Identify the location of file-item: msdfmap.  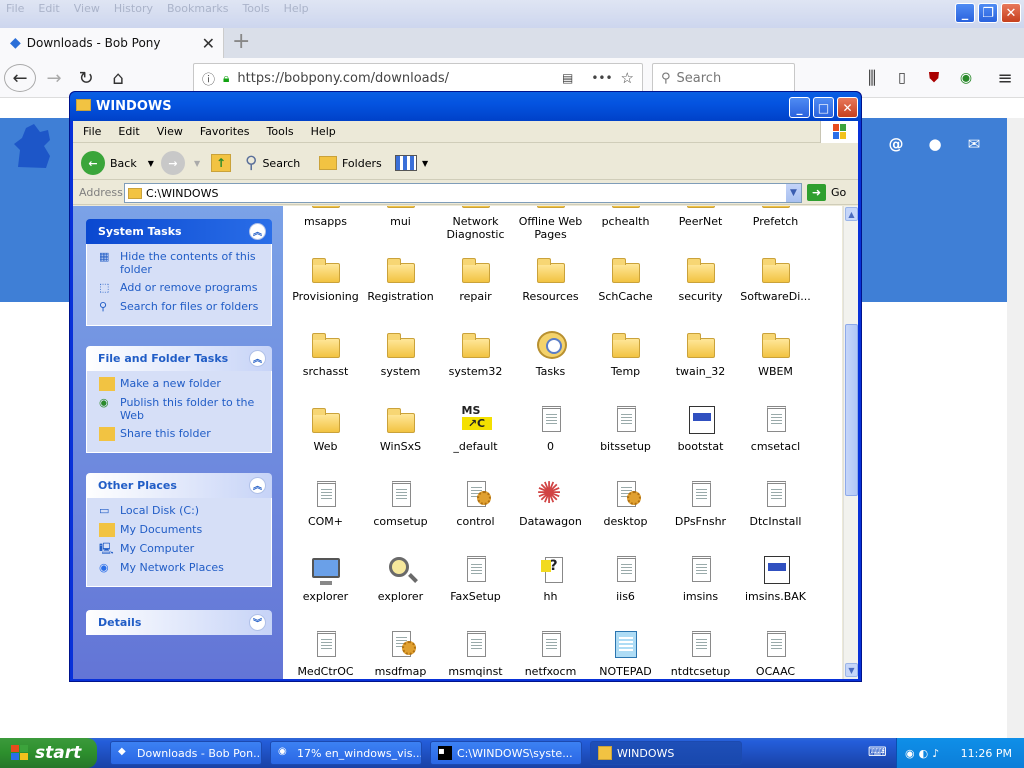
(400, 650).